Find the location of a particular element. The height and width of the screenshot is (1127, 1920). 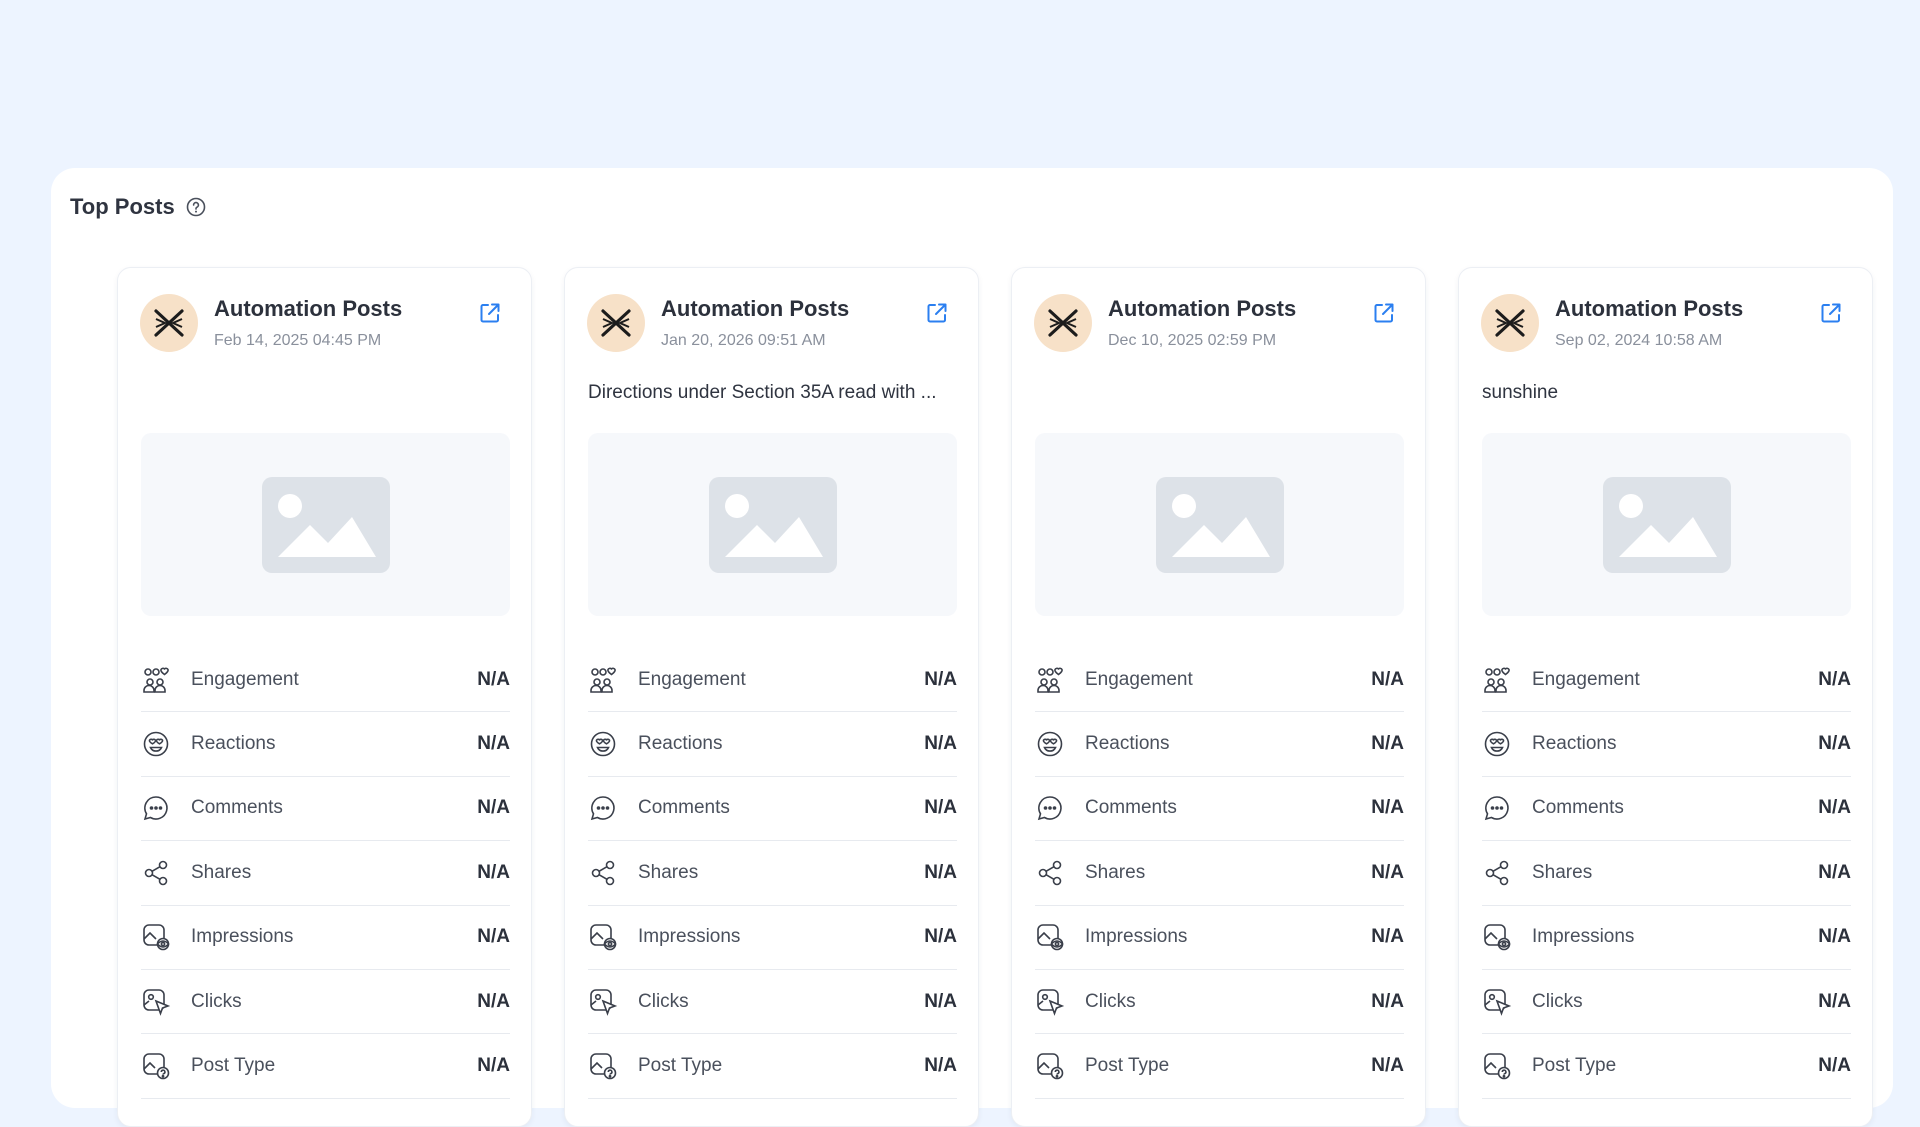

help-icon is located at coordinates (196, 207).